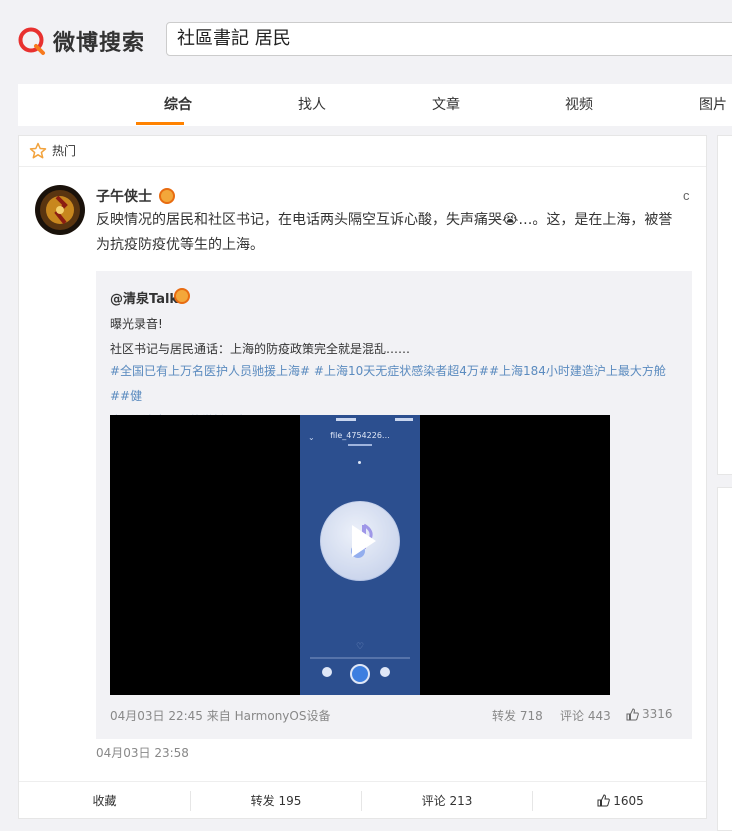  Describe the element at coordinates (360, 646) in the screenshot. I see `heart-icon: ♡` at that location.